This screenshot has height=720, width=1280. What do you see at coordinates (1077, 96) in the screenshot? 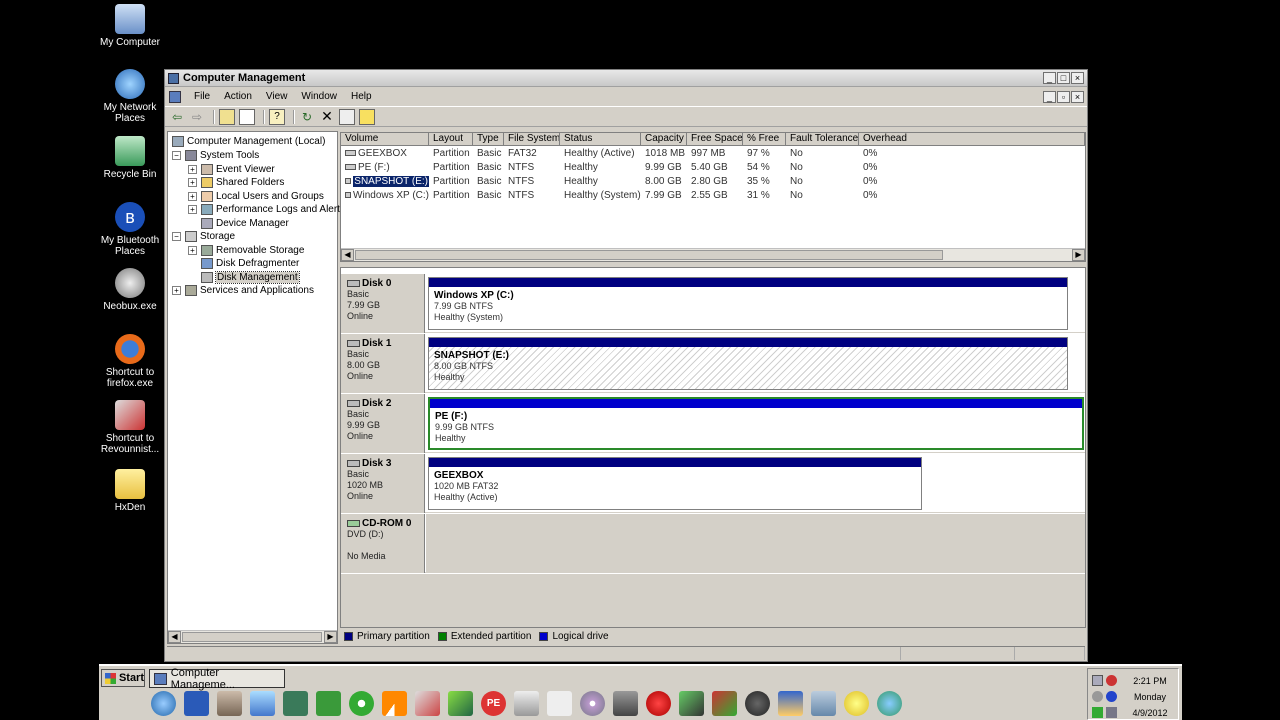
I see `child-close-button: ×` at bounding box center [1077, 96].